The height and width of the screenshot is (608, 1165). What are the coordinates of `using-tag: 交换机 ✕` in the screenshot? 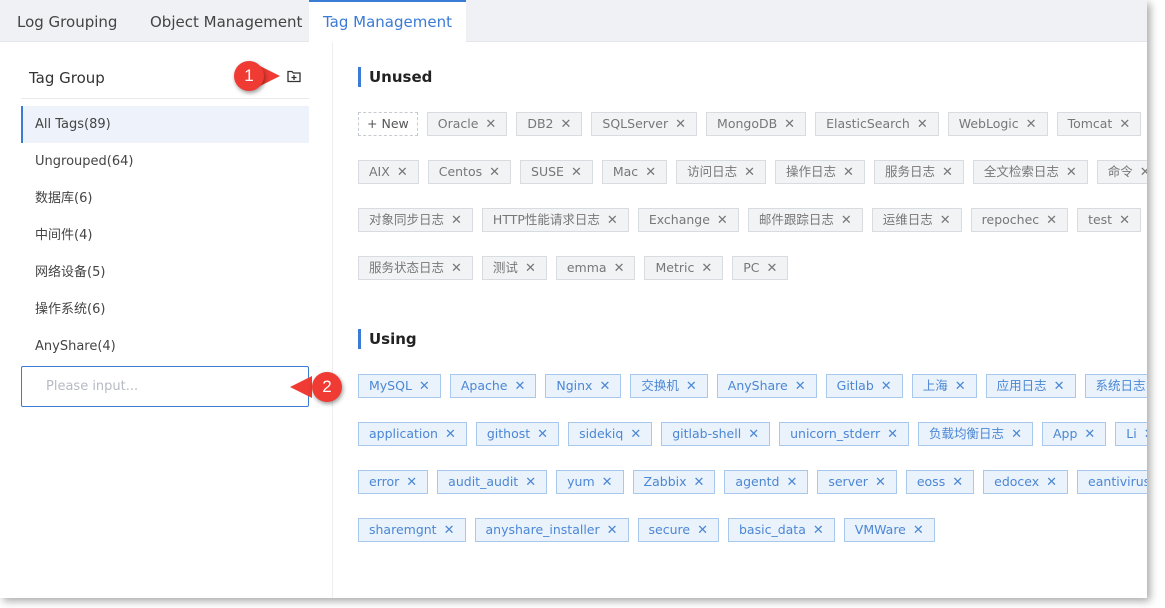 It's located at (669, 386).